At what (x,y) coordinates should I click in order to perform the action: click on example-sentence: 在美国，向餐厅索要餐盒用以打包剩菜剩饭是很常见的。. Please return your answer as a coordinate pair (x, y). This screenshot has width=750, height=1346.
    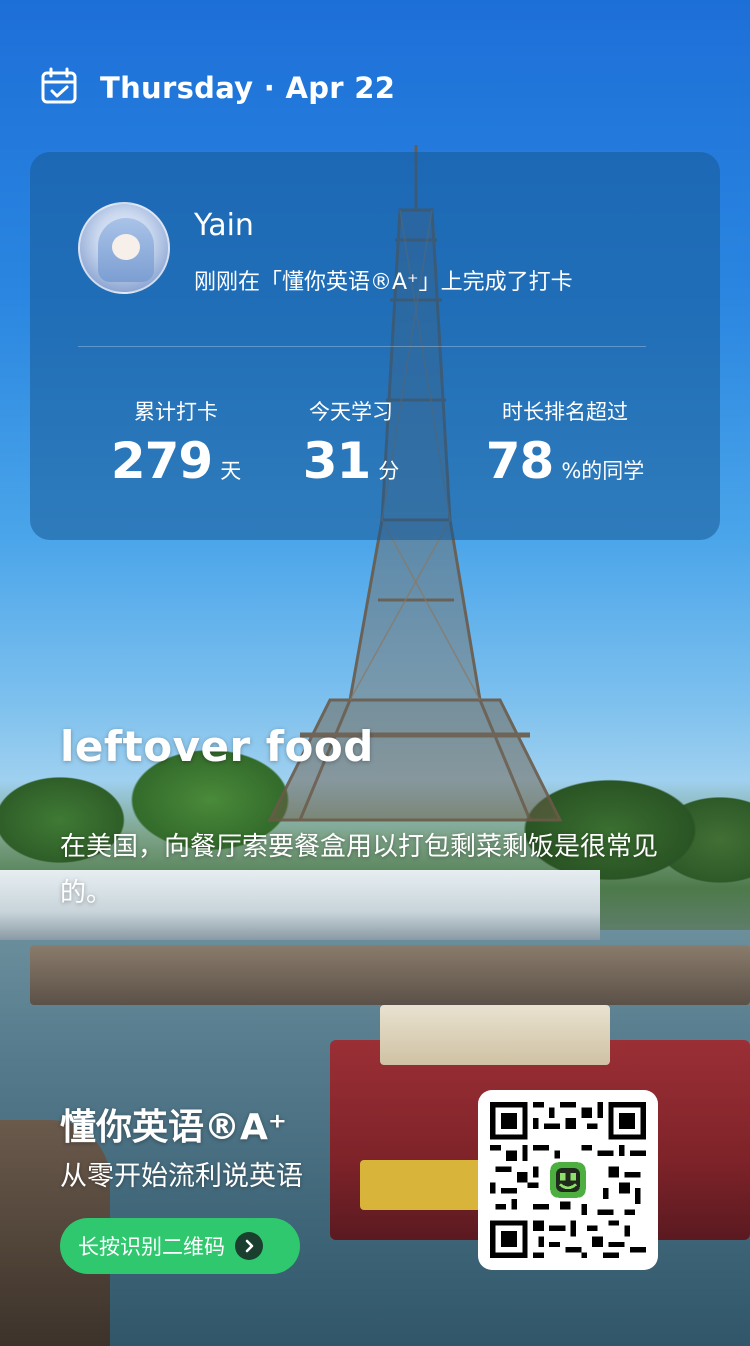
    Looking at the image, I should click on (359, 870).